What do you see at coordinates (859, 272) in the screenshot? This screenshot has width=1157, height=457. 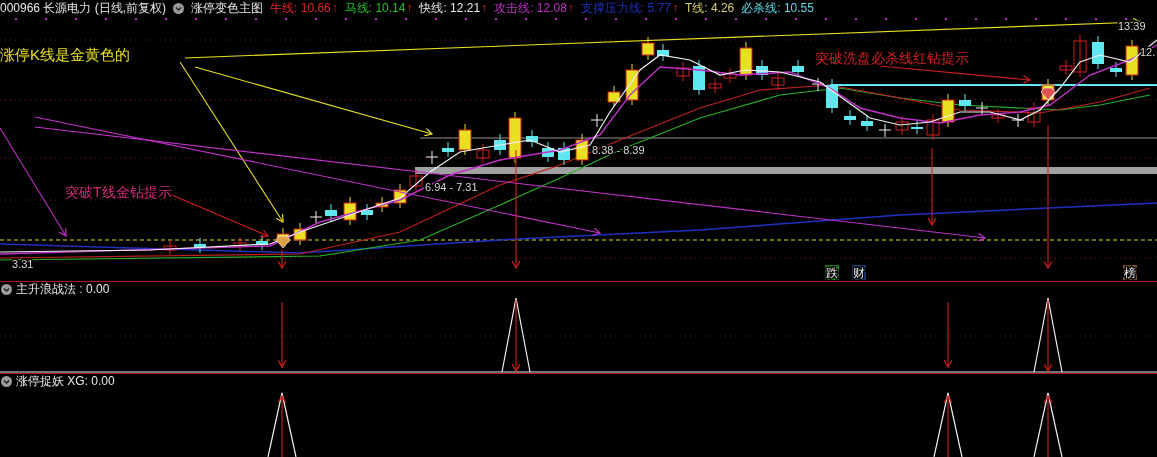 I see `signal-badge: 财` at bounding box center [859, 272].